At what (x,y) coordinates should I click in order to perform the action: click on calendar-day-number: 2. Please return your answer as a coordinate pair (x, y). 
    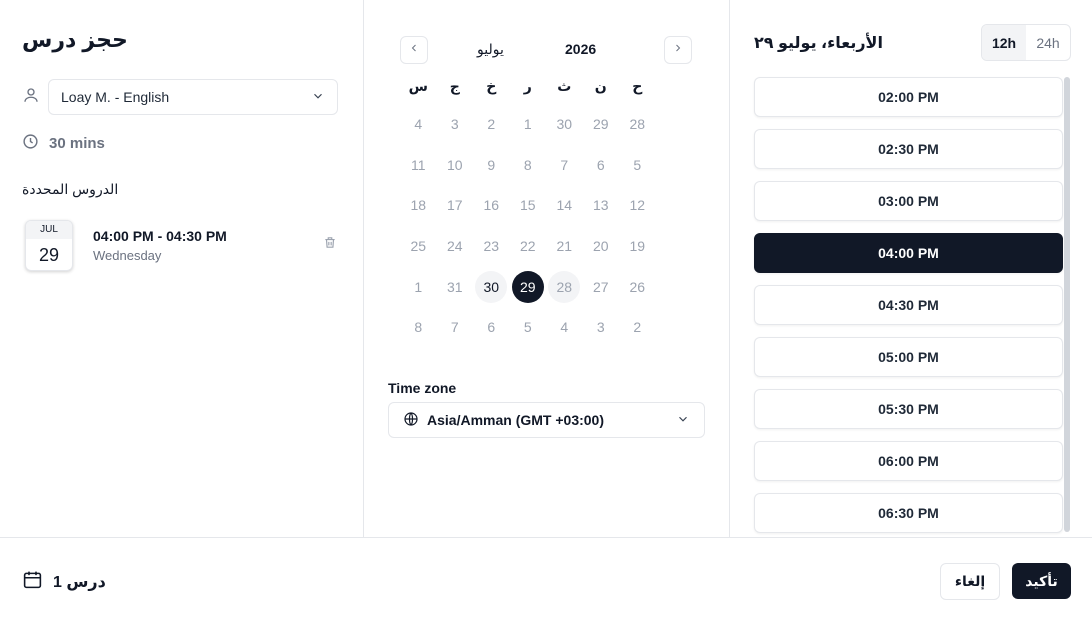
    Looking at the image, I should click on (491, 124).